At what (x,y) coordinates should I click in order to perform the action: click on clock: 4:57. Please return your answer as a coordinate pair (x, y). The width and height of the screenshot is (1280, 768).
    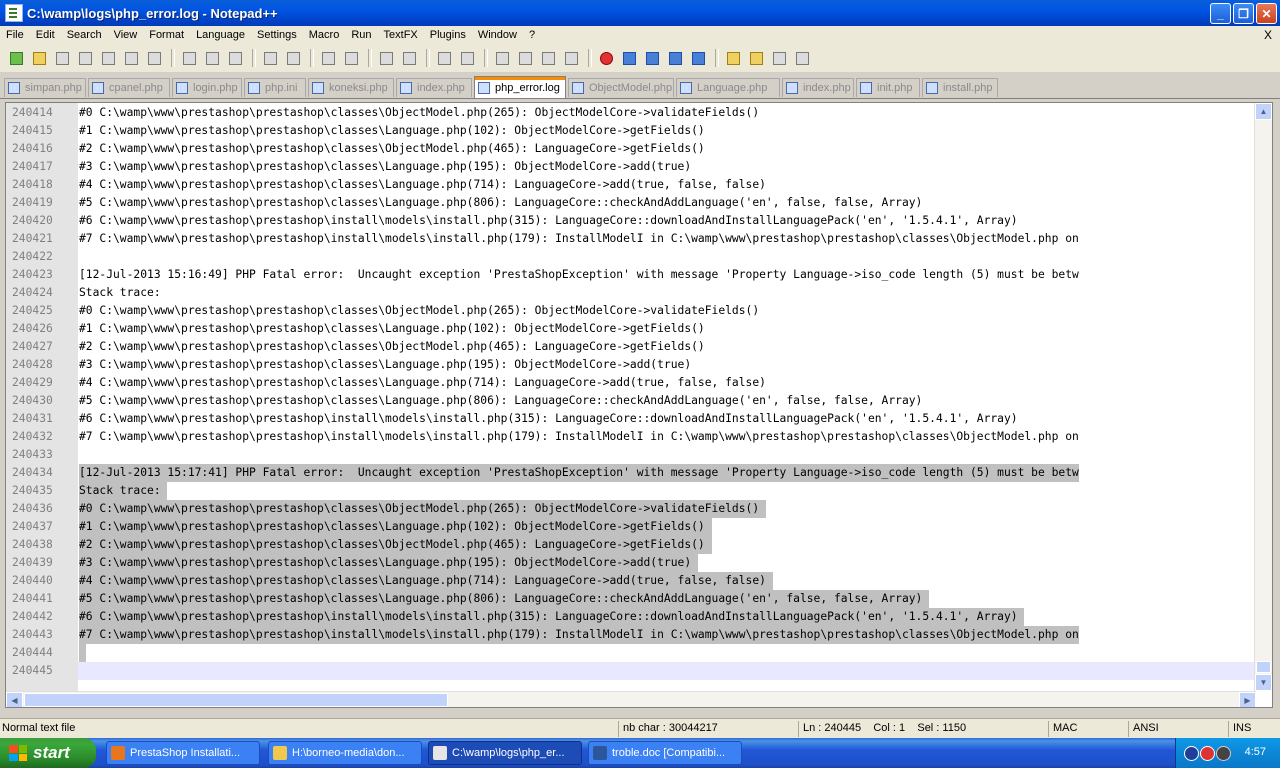
    Looking at the image, I should click on (1255, 752).